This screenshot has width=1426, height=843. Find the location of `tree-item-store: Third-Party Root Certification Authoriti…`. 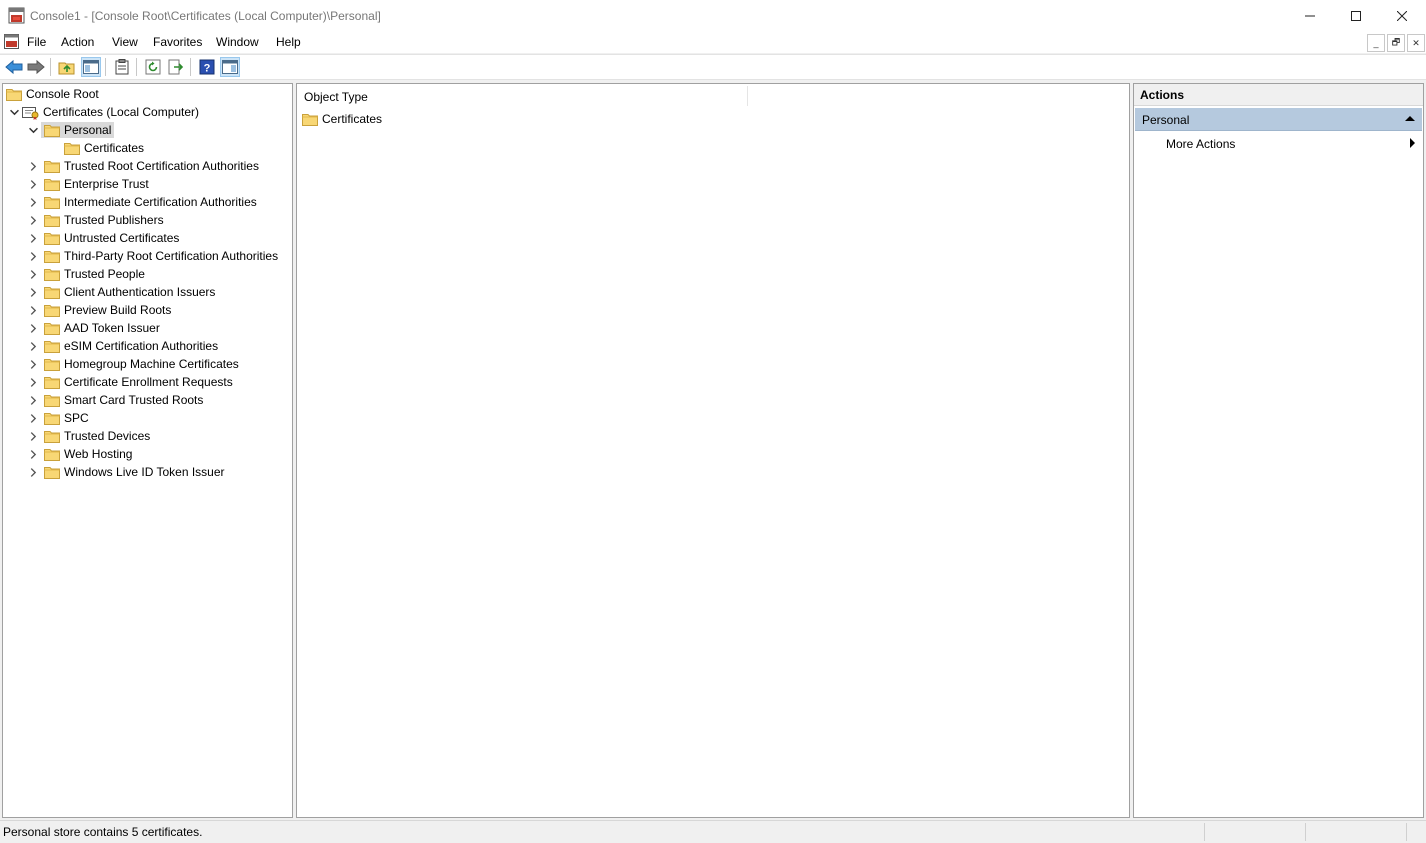

tree-item-store: Third-Party Root Certification Authoriti… is located at coordinates (153, 256).